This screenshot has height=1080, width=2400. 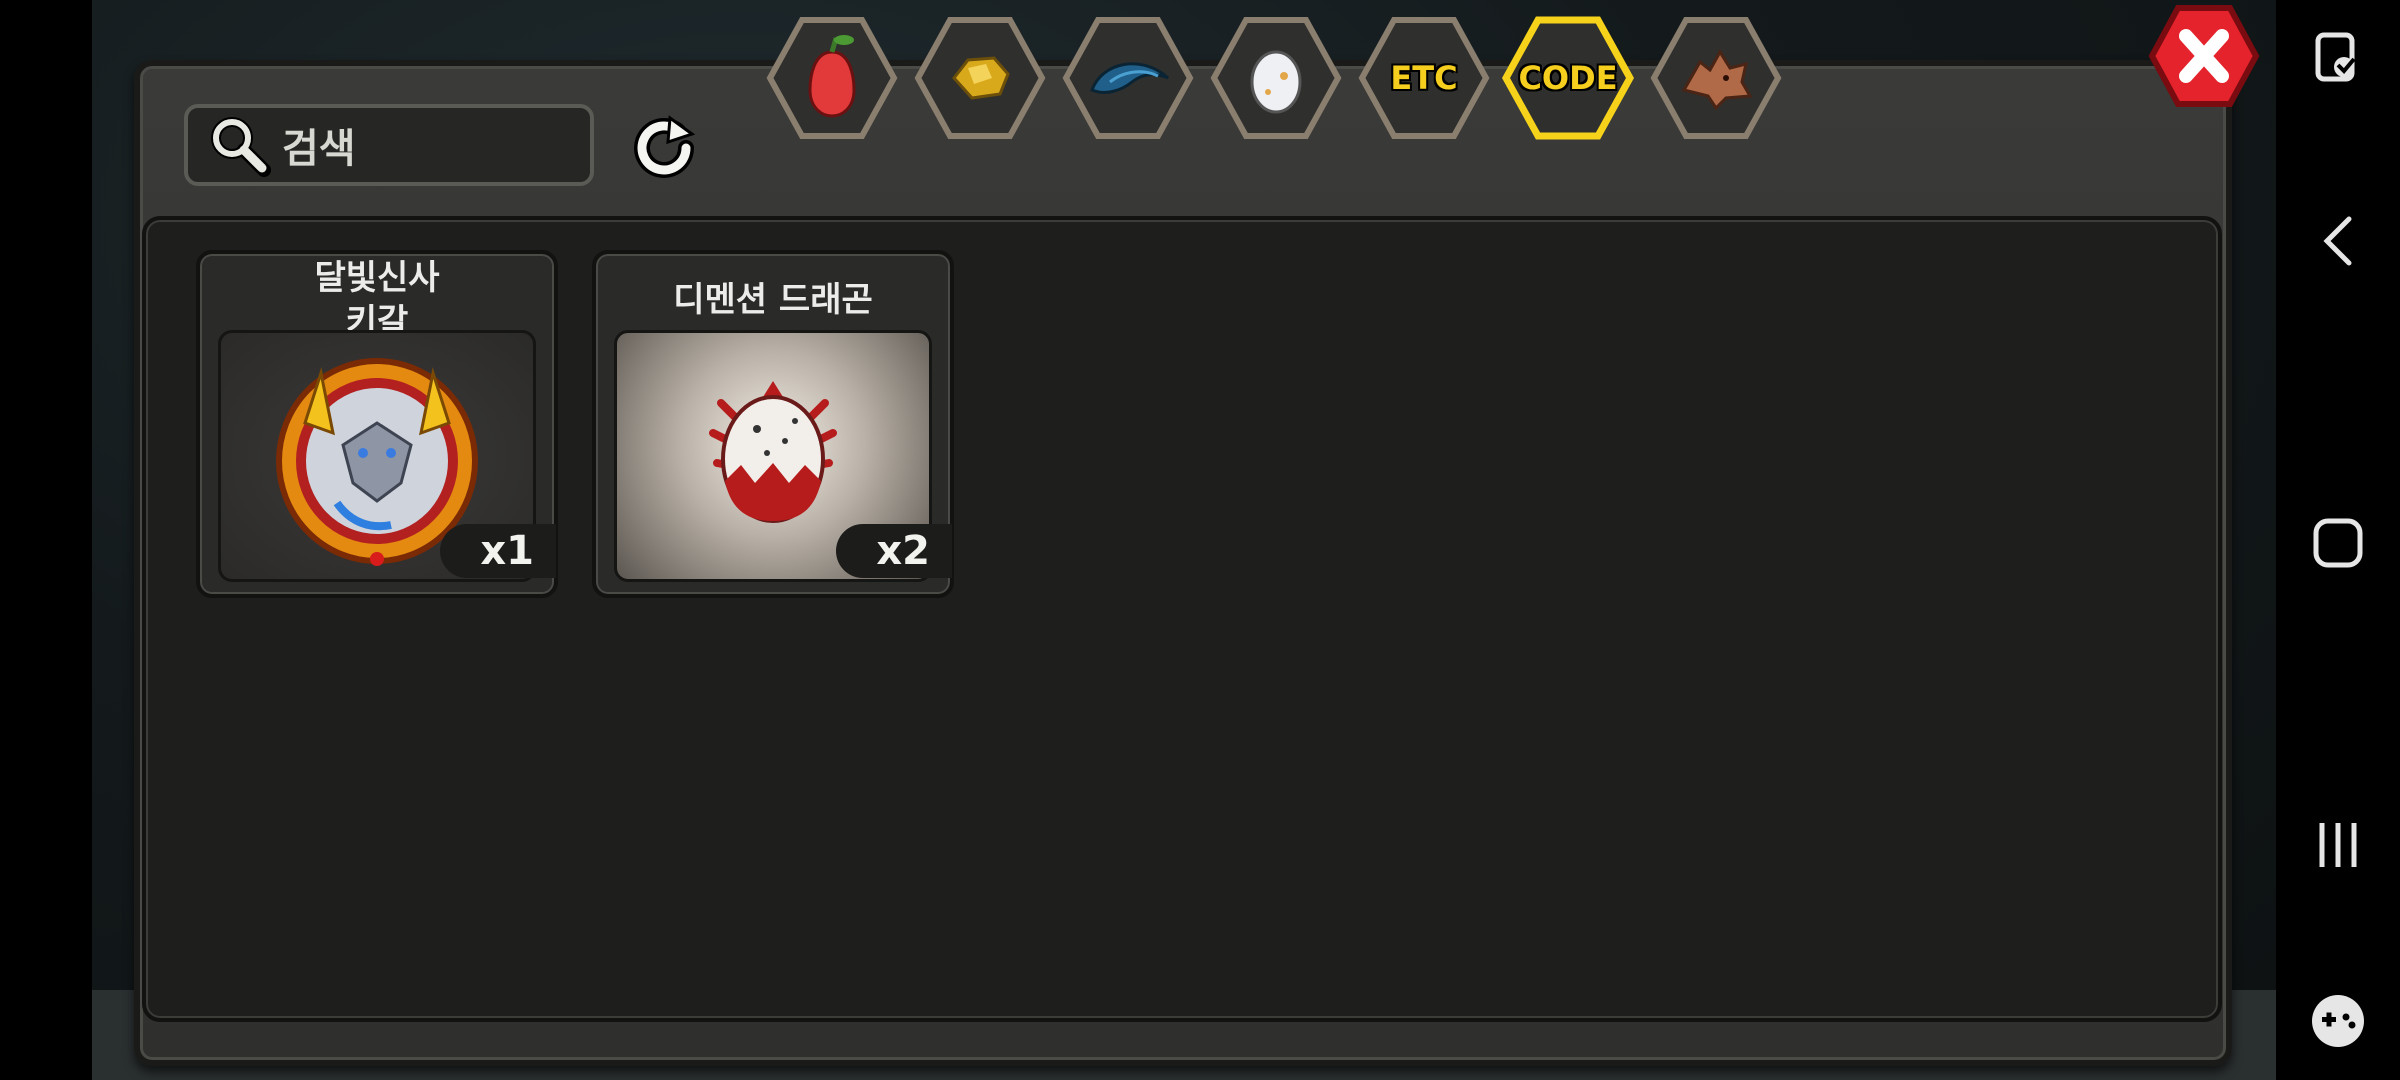 What do you see at coordinates (894, 551) in the screenshot?
I see `item-count: x2` at bounding box center [894, 551].